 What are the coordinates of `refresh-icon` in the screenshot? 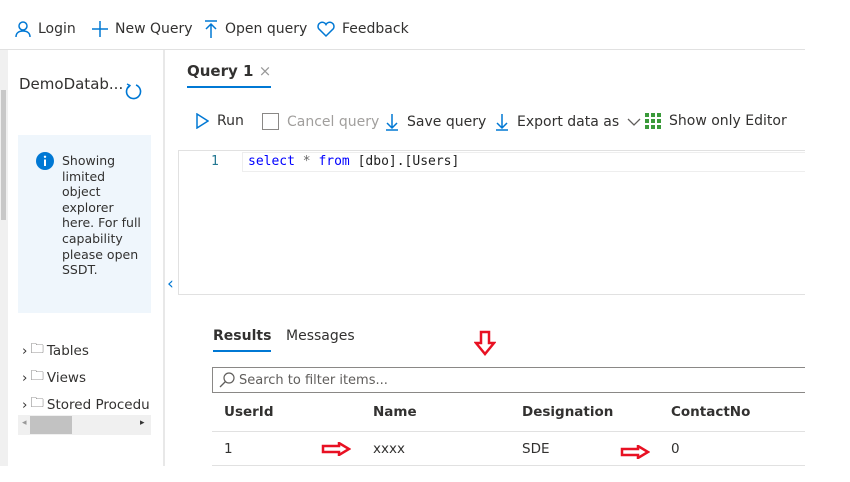 It's located at (134, 92).